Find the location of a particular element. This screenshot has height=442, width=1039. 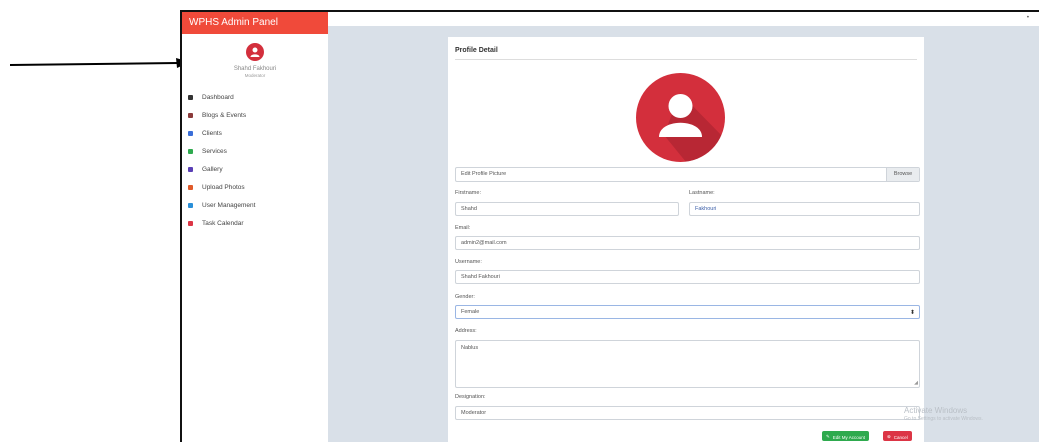

user-avatar-icon is located at coordinates (255, 52).